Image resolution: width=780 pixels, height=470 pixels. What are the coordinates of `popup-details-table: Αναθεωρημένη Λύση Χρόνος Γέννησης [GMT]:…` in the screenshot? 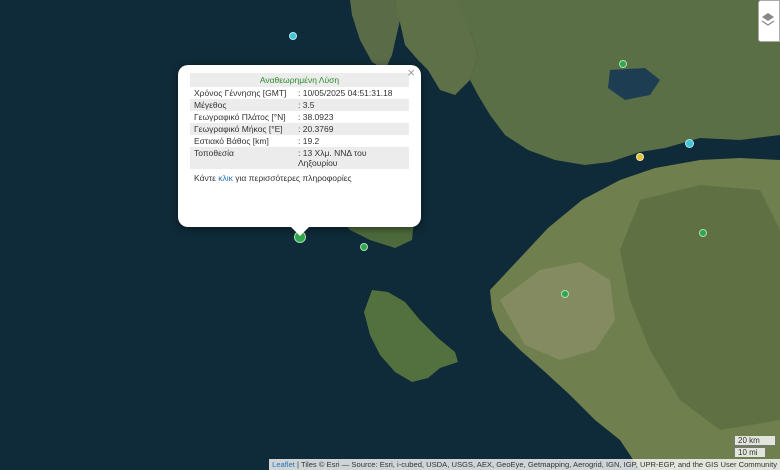 It's located at (299, 121).